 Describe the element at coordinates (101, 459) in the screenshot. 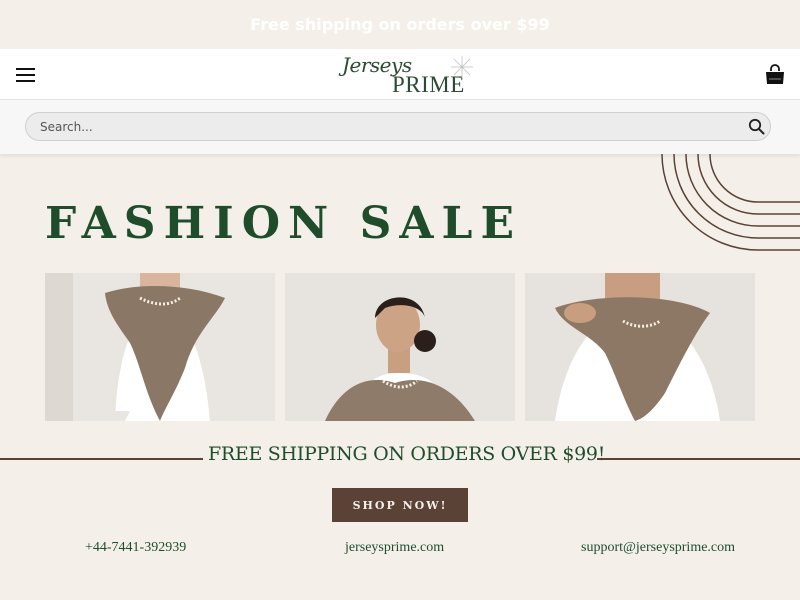

I see `banner-rule-left` at that location.